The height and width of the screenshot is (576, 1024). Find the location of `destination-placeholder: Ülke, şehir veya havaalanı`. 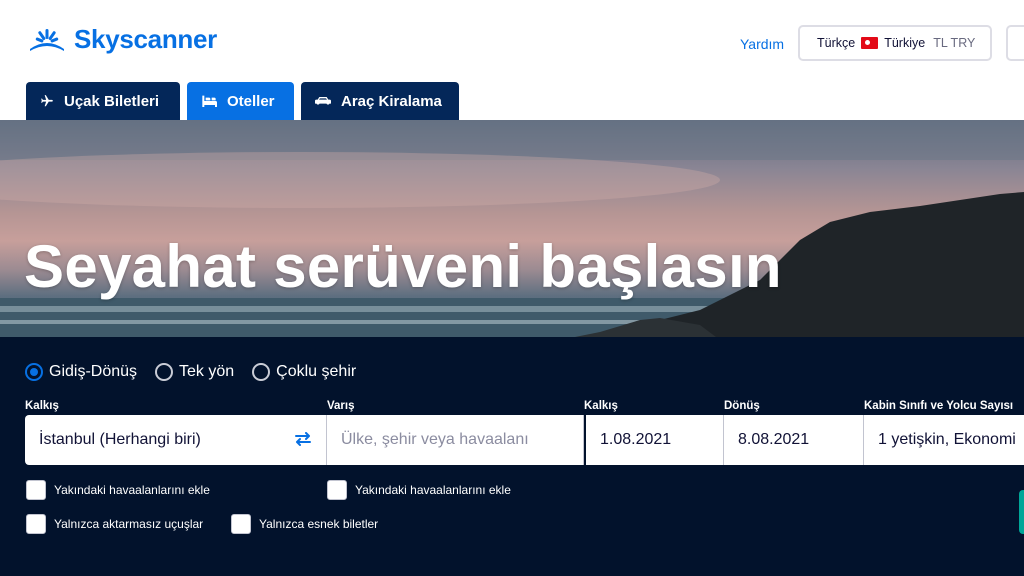

destination-placeholder: Ülke, şehir veya havaalanı is located at coordinates (435, 439).